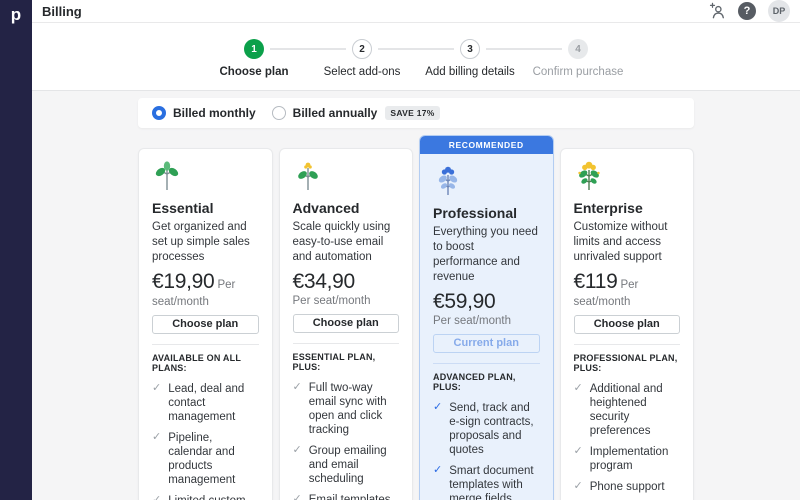 The image size is (800, 500). Describe the element at coordinates (16, 250) in the screenshot. I see `nav-rail: p` at that location.